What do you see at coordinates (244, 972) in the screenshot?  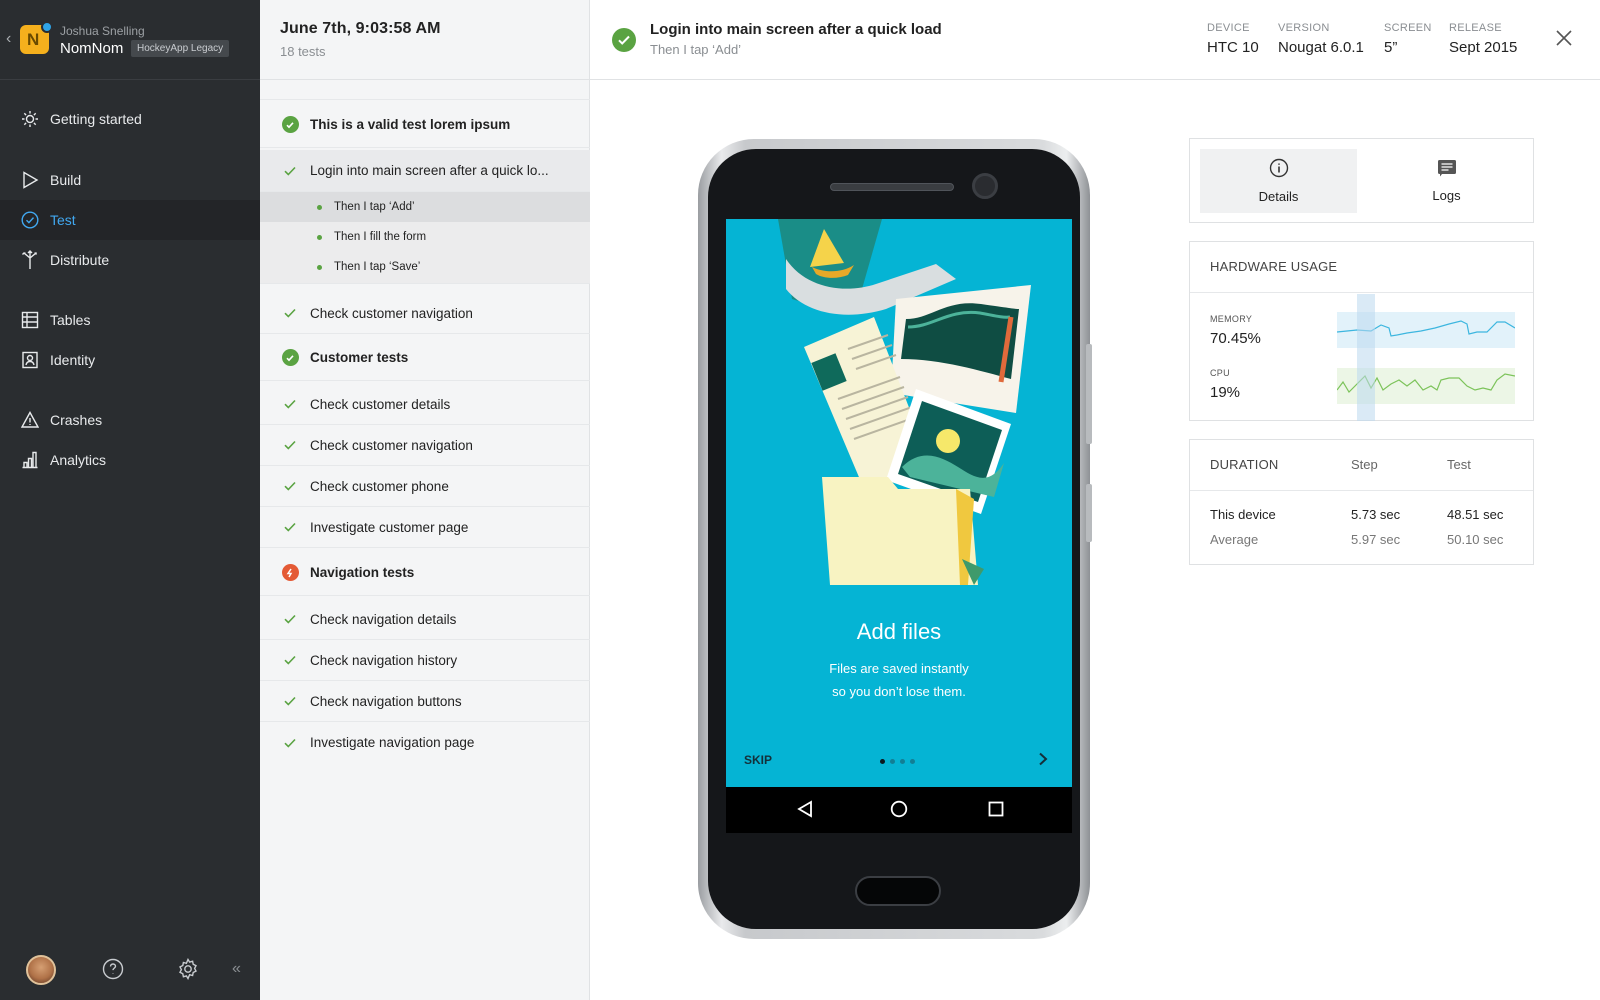 I see `collapse-sidebar-icon: «` at bounding box center [244, 972].